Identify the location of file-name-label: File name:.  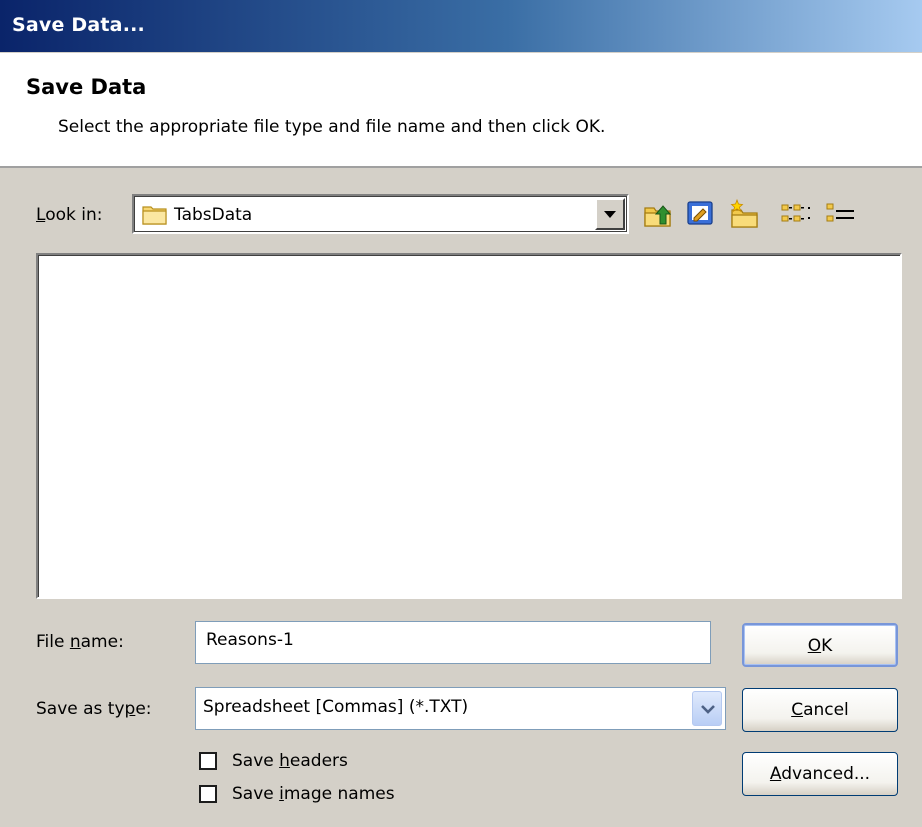
(80, 642).